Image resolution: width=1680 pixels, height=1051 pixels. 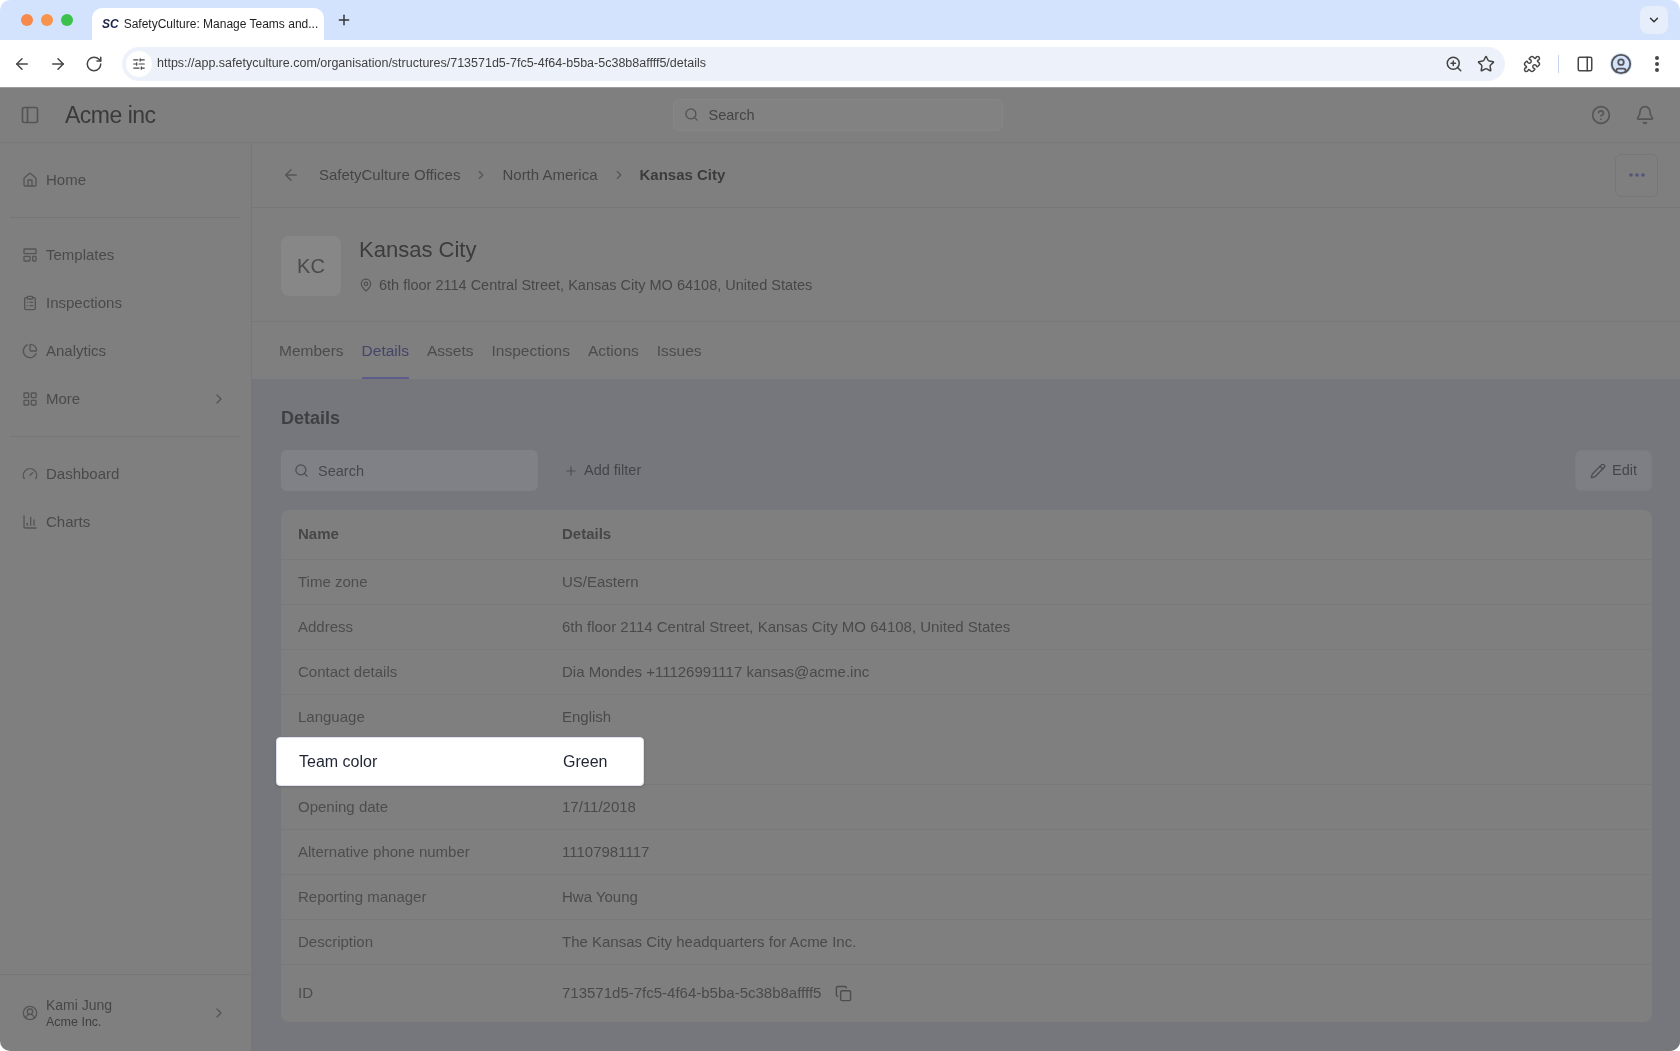 I want to click on pie-chart-icon, so click(x=30, y=351).